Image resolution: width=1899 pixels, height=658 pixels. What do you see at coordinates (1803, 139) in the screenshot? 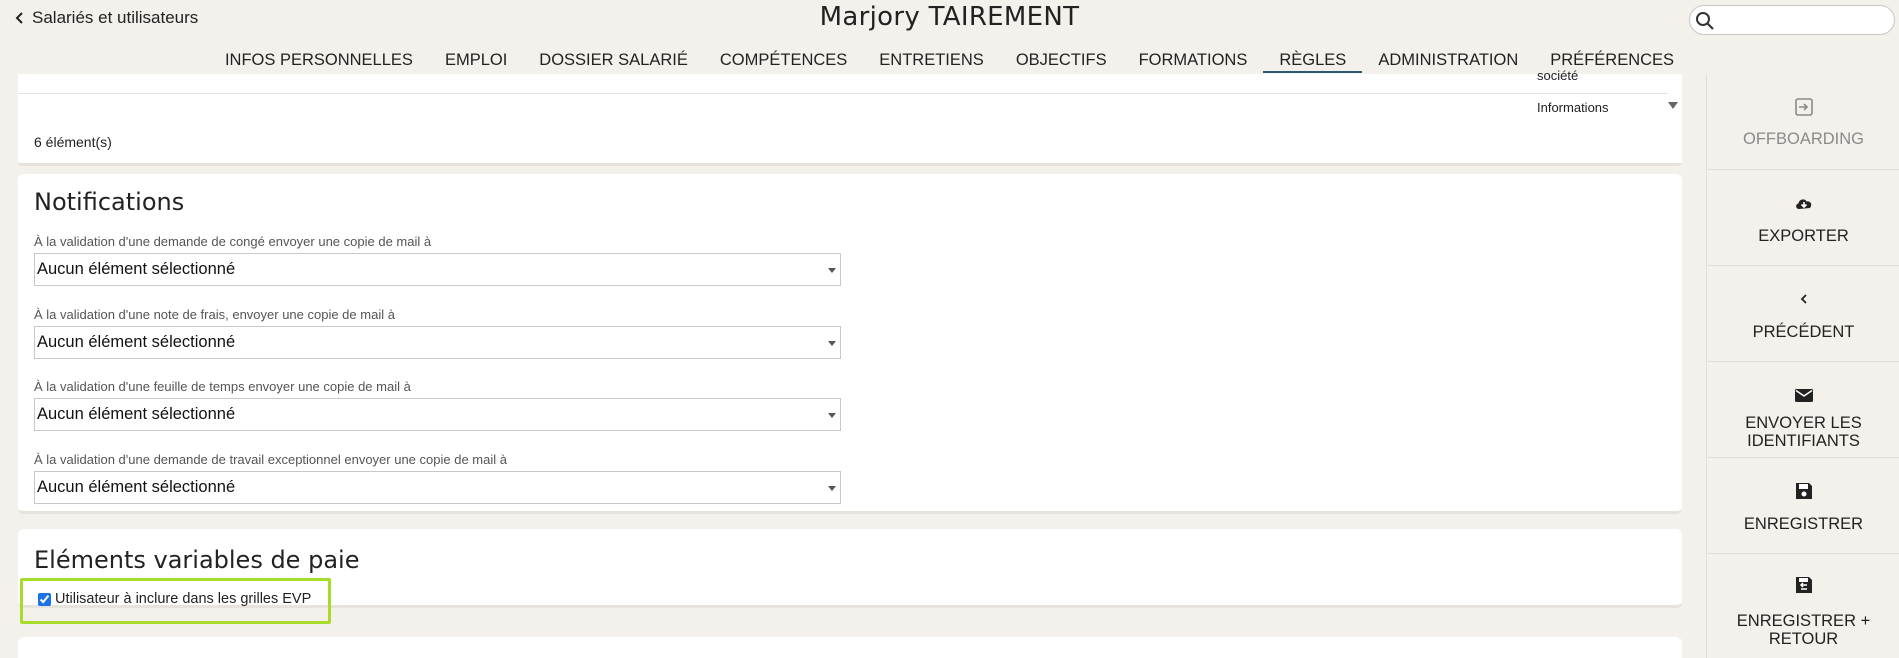
I see `offboarding-label: OFFBOARDING` at bounding box center [1803, 139].